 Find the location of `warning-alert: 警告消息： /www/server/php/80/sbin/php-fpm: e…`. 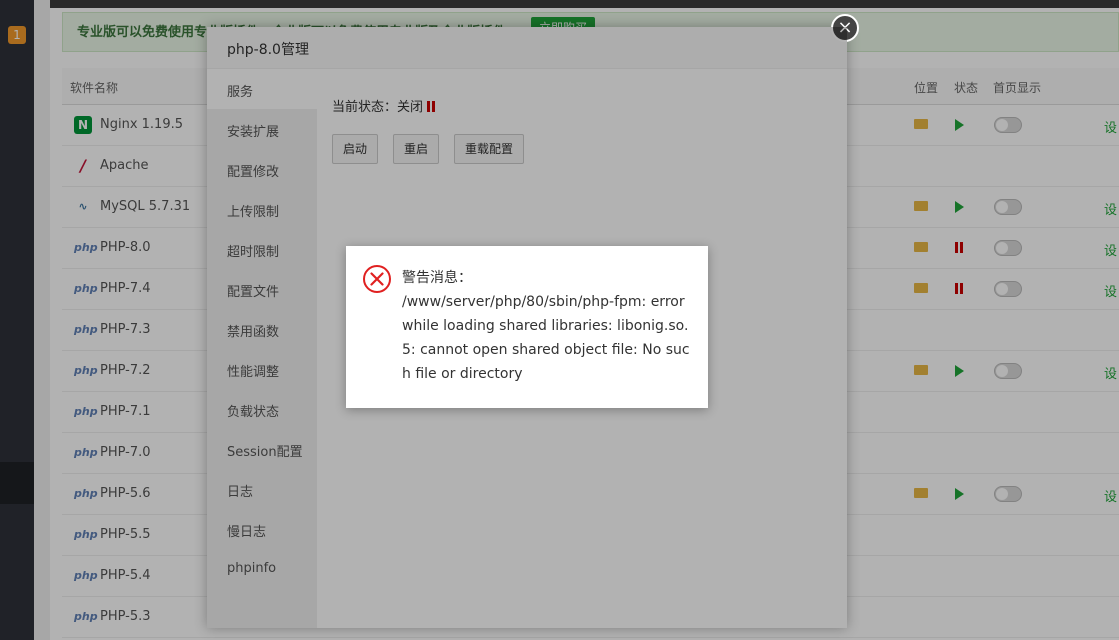

warning-alert: 警告消息： /www/server/php/80/sbin/php-fpm: e… is located at coordinates (527, 327).